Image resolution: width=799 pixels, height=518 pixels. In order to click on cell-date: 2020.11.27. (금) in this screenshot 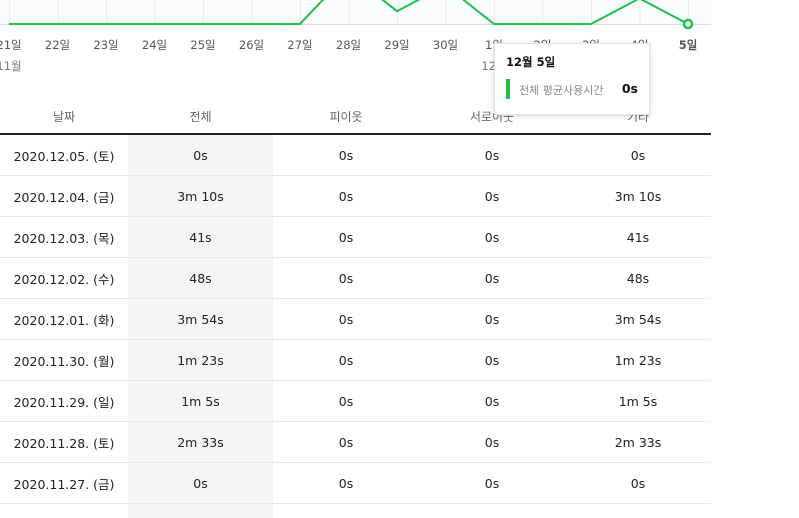, I will do `click(64, 483)`.